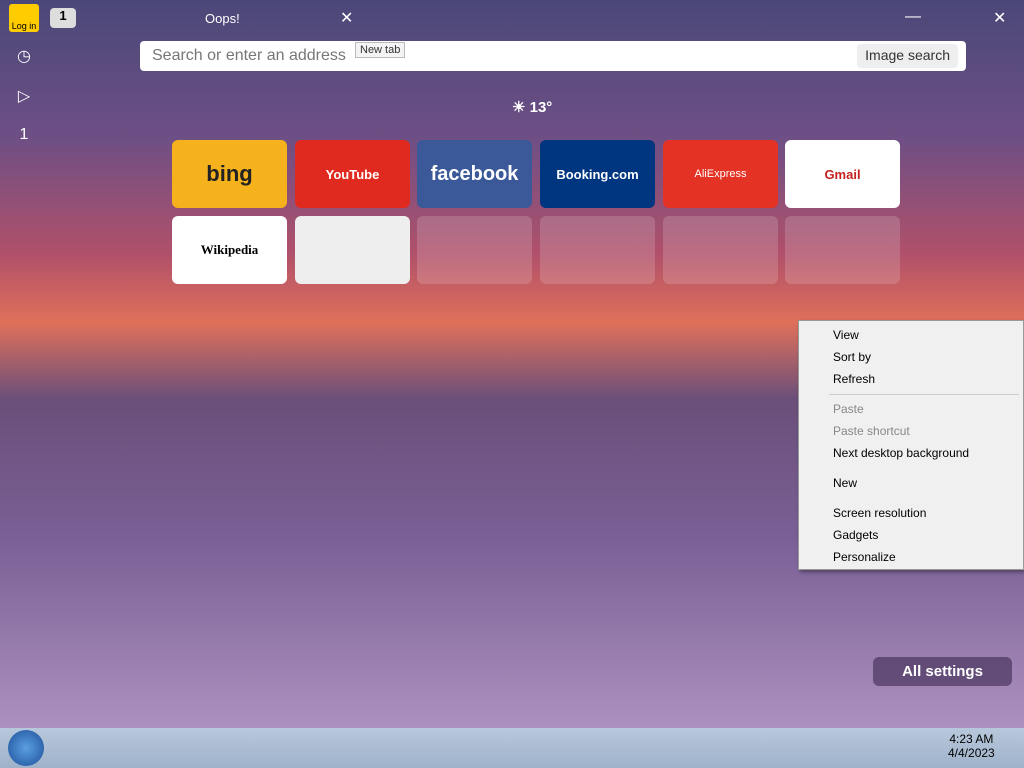 The image size is (1024, 768). What do you see at coordinates (842, 174) in the screenshot?
I see `dial-gmail: Gmail` at bounding box center [842, 174].